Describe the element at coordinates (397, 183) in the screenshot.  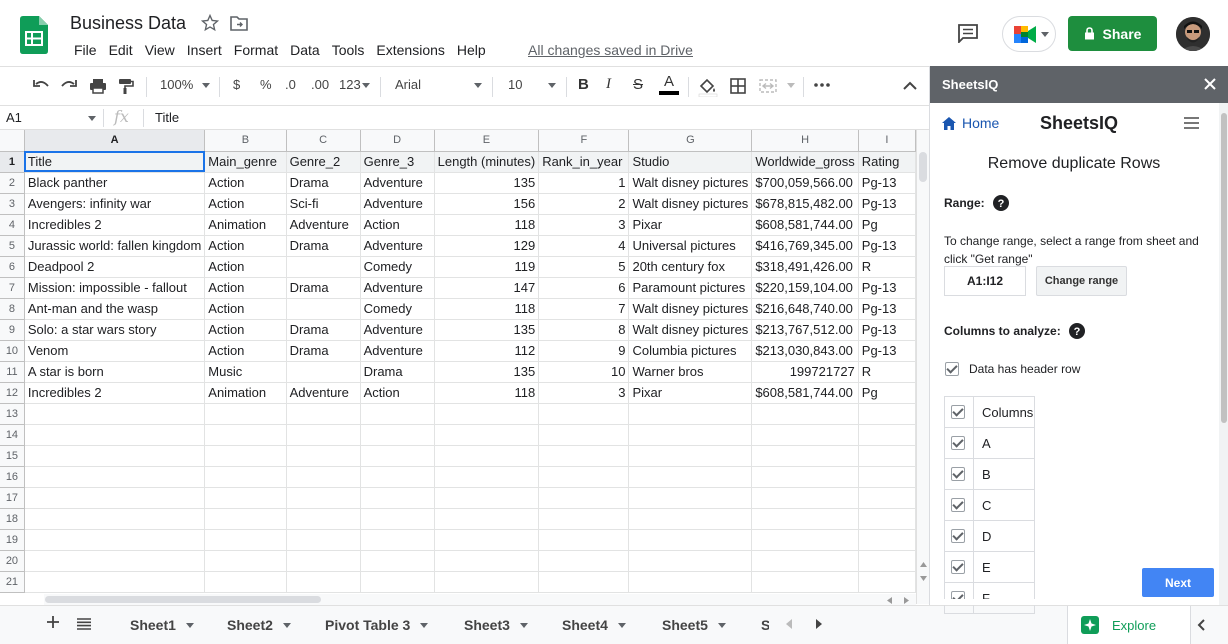
I see `cell: Adventure` at that location.